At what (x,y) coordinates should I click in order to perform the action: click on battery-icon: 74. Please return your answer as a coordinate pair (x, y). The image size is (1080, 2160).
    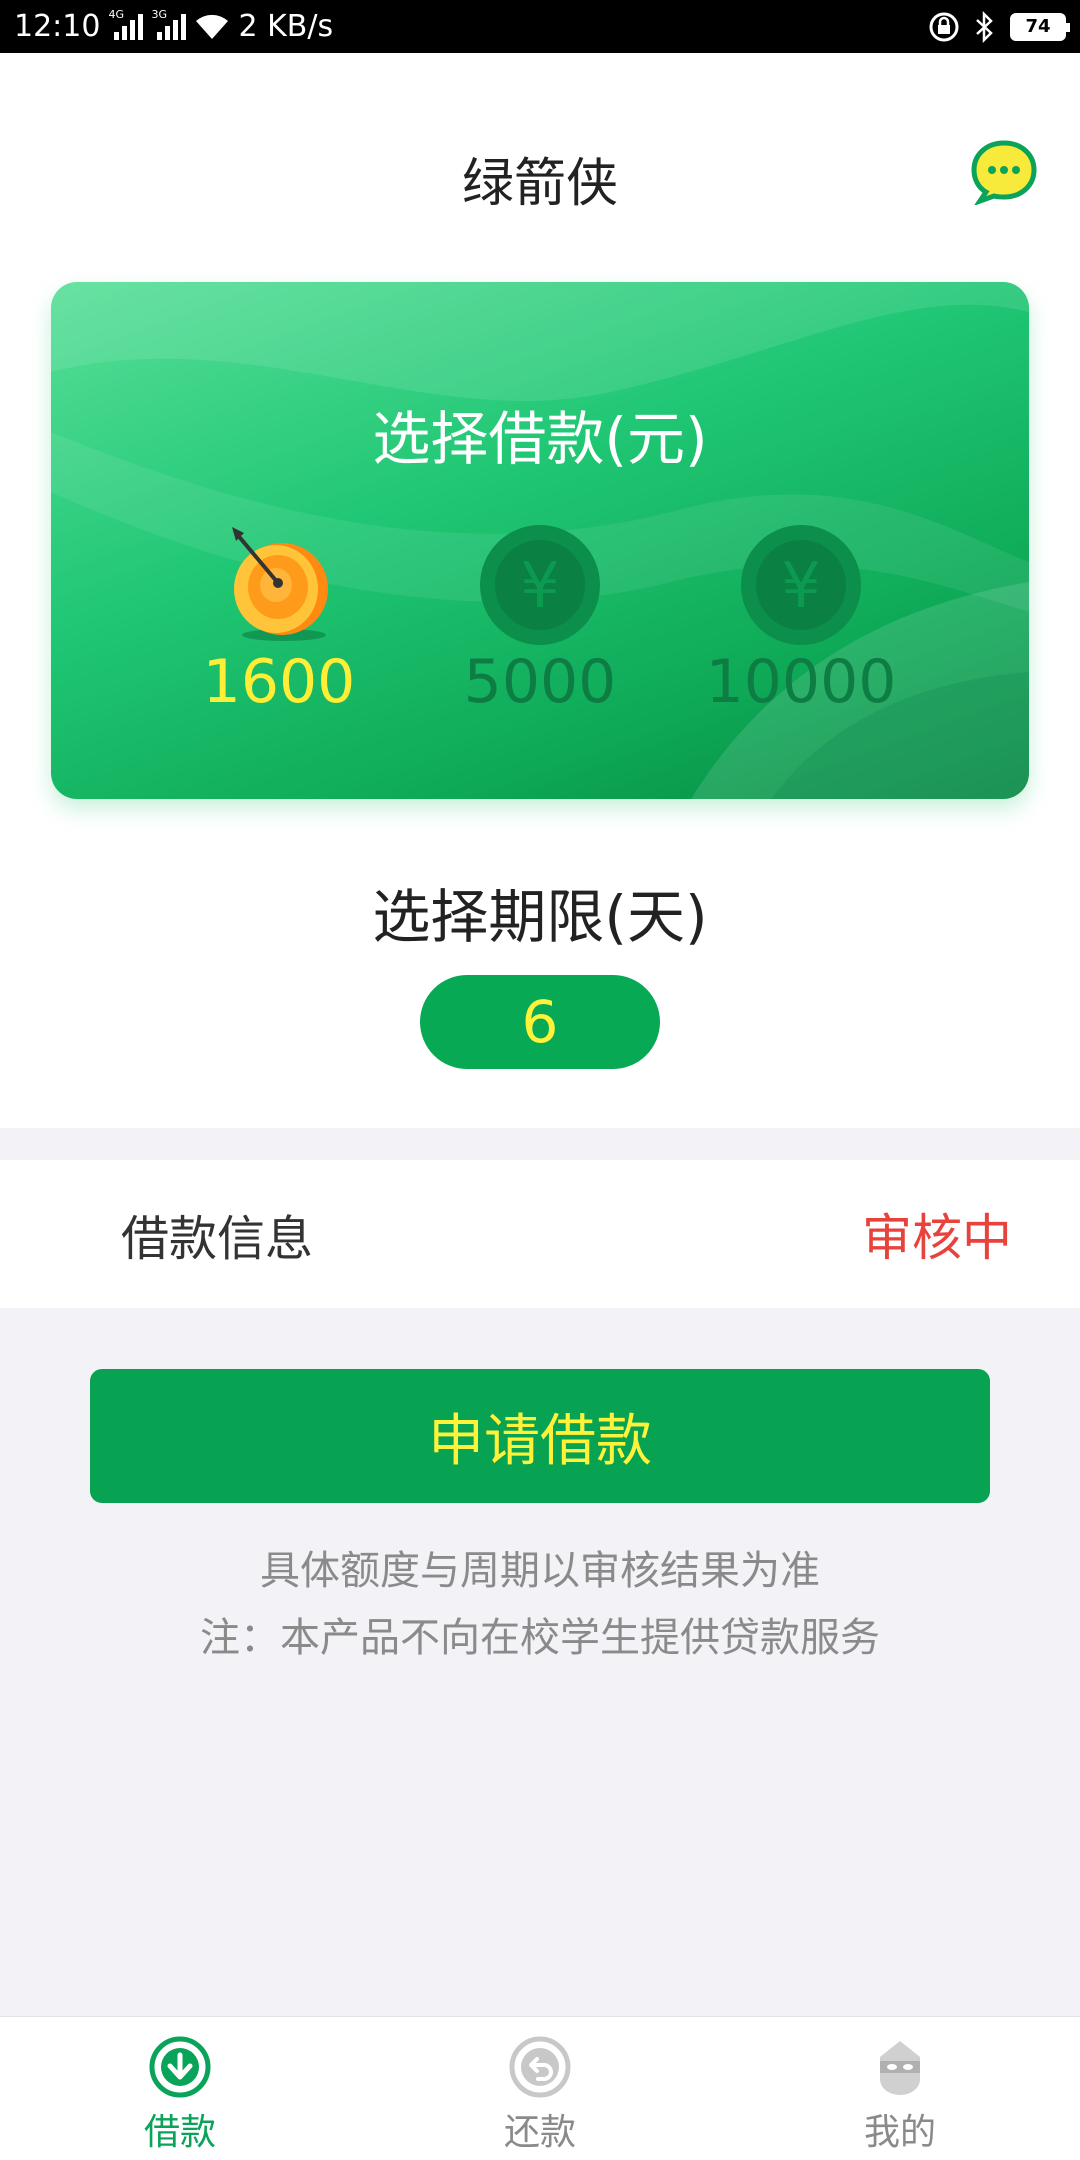
    Looking at the image, I should click on (1040, 26).